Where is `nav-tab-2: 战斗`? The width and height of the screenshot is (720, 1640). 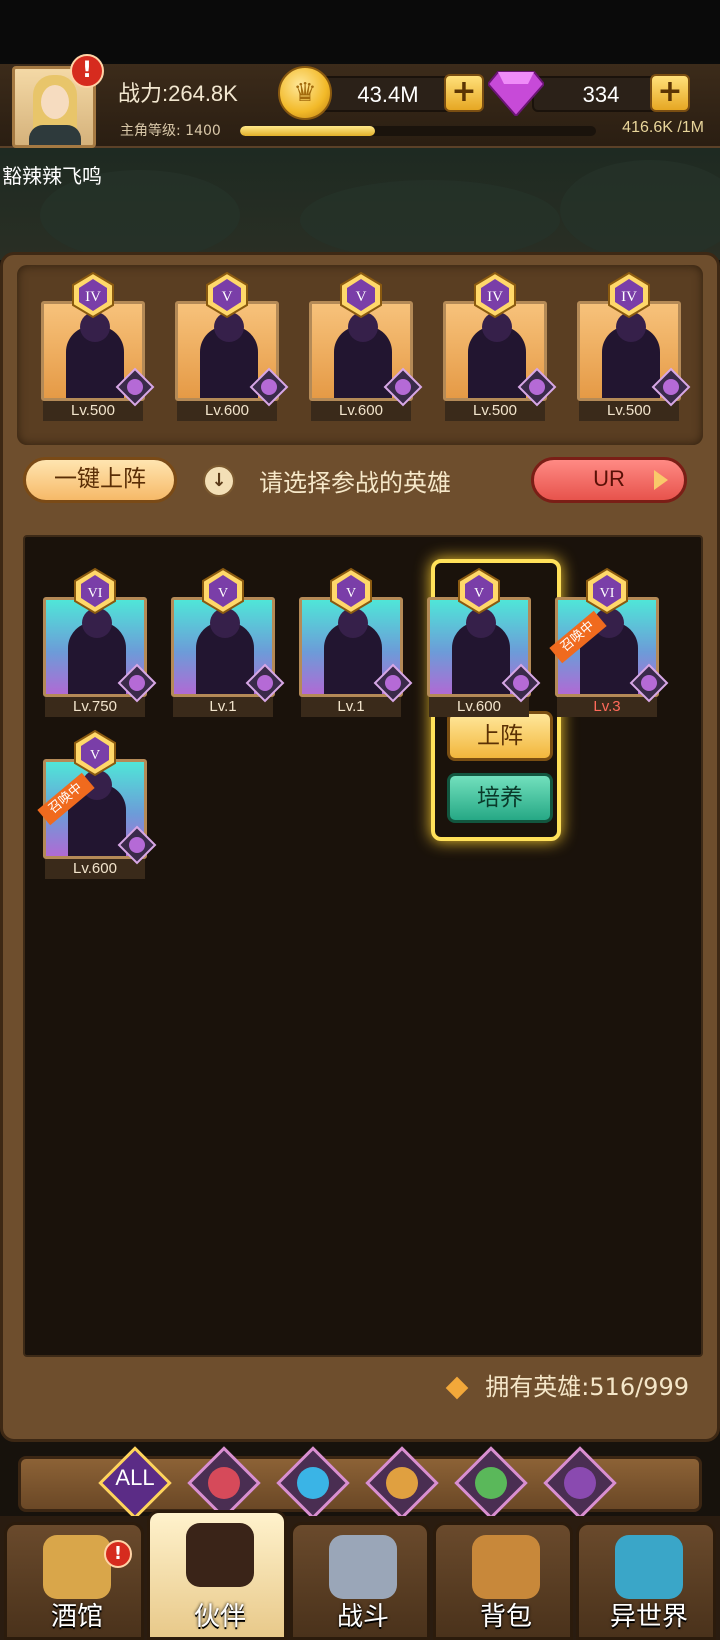 nav-tab-2: 战斗 is located at coordinates (360, 1581).